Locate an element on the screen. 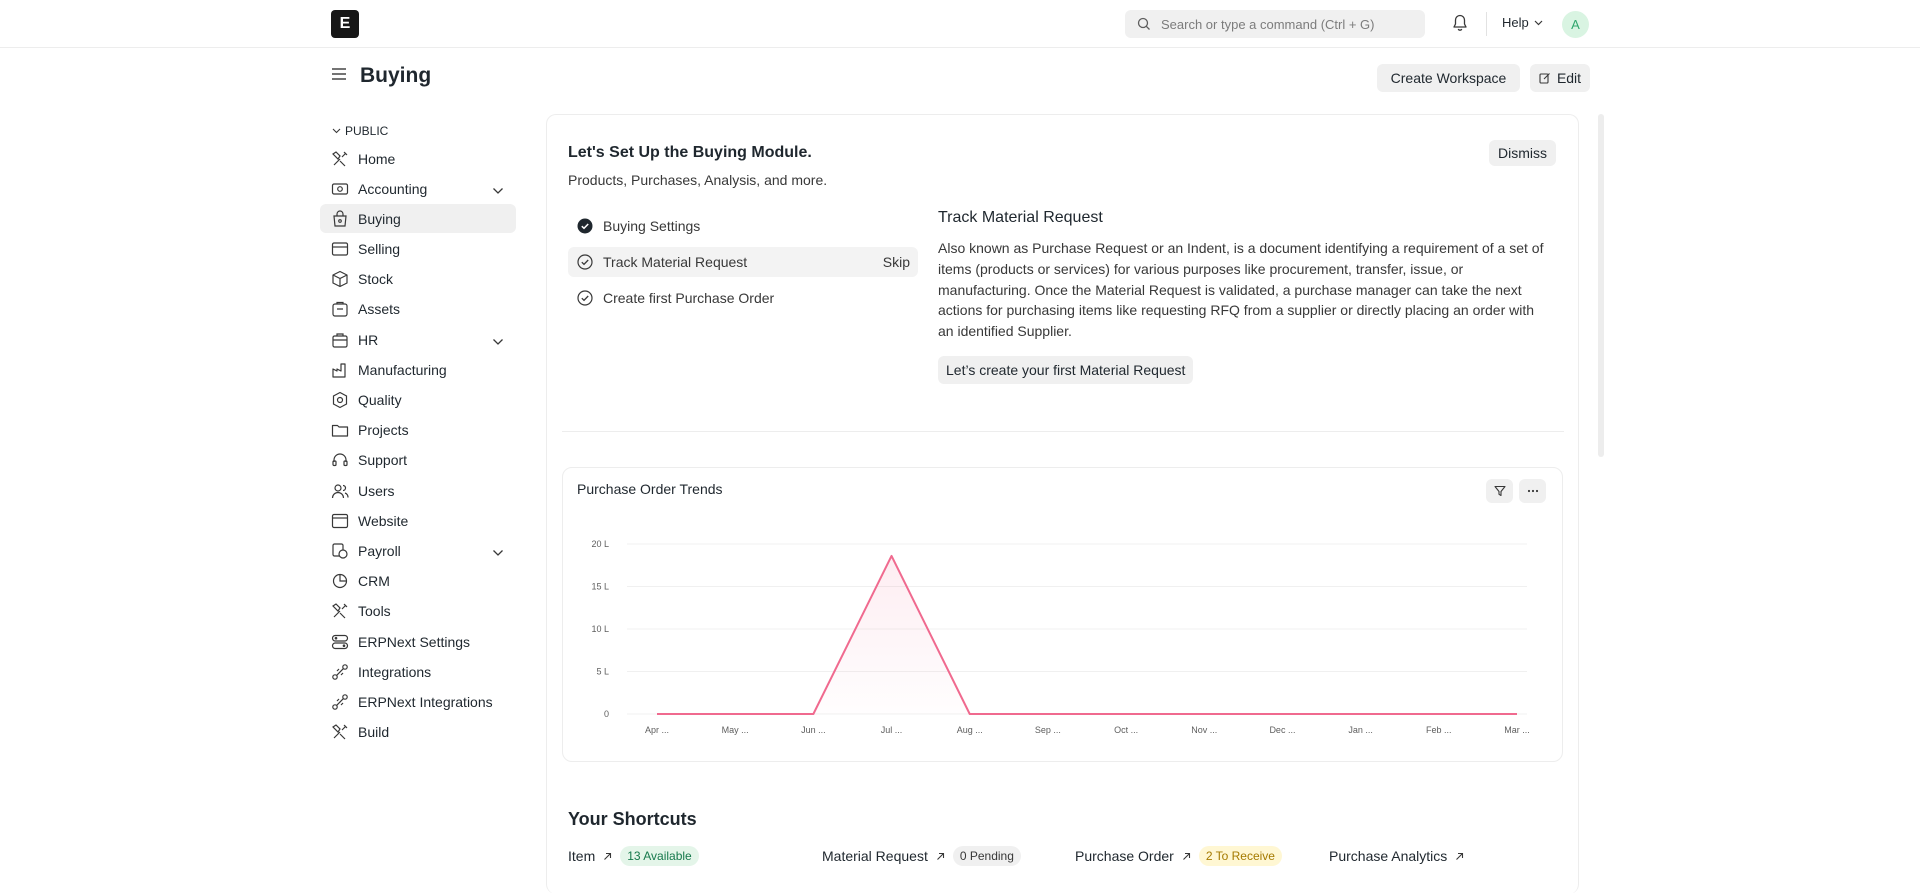 The image size is (1920, 893). sidebar-item-label: Accounting is located at coordinates (393, 188).